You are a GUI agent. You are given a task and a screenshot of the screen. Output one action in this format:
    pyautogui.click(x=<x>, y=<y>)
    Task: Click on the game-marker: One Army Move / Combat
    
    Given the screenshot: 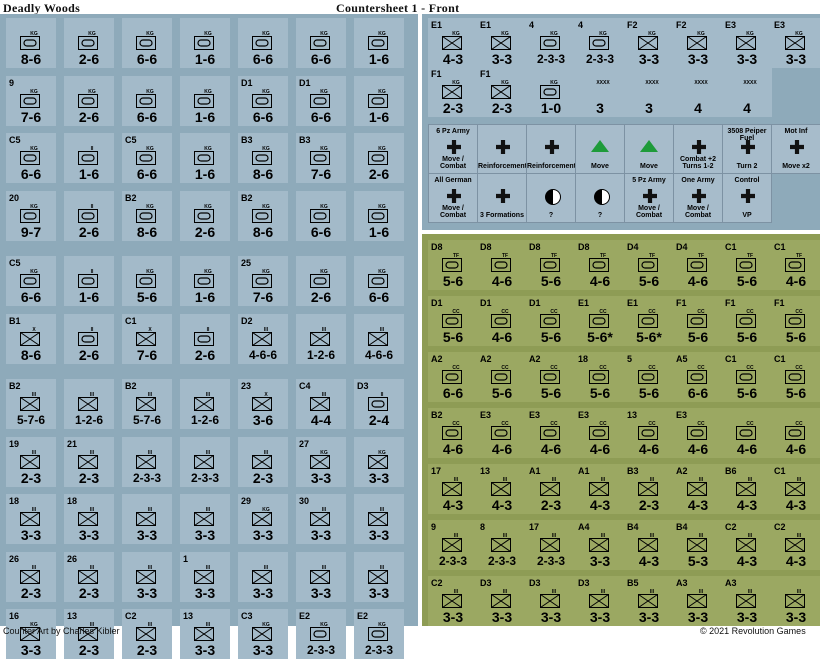 What is the action you would take?
    pyautogui.click(x=698, y=198)
    